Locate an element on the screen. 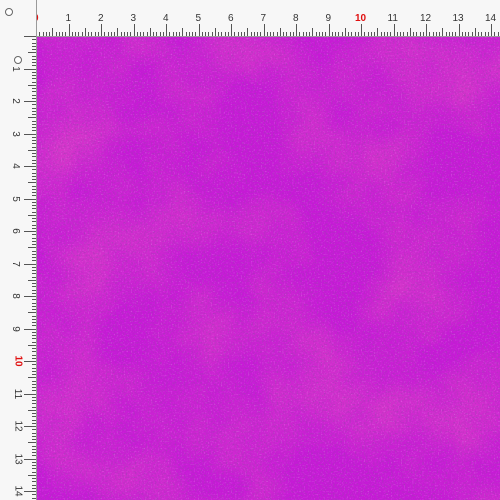 The height and width of the screenshot is (500, 500). ruler-label-left: 12 is located at coordinates (18, 426).